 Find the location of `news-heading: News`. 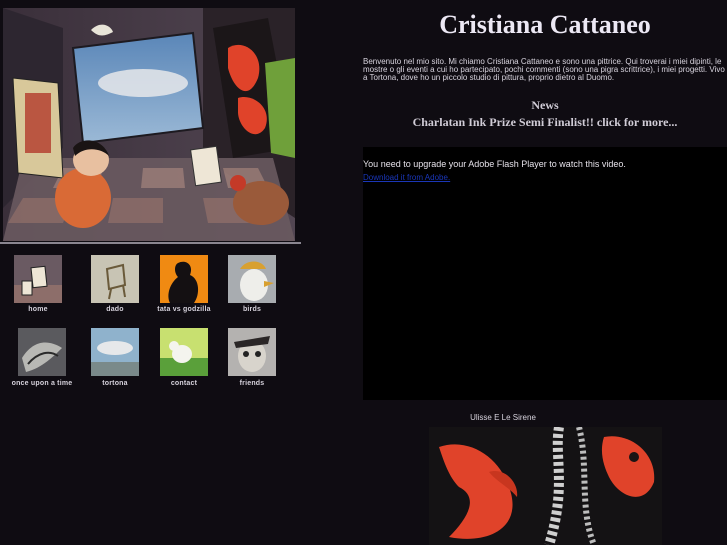

news-heading: News is located at coordinates (545, 105).